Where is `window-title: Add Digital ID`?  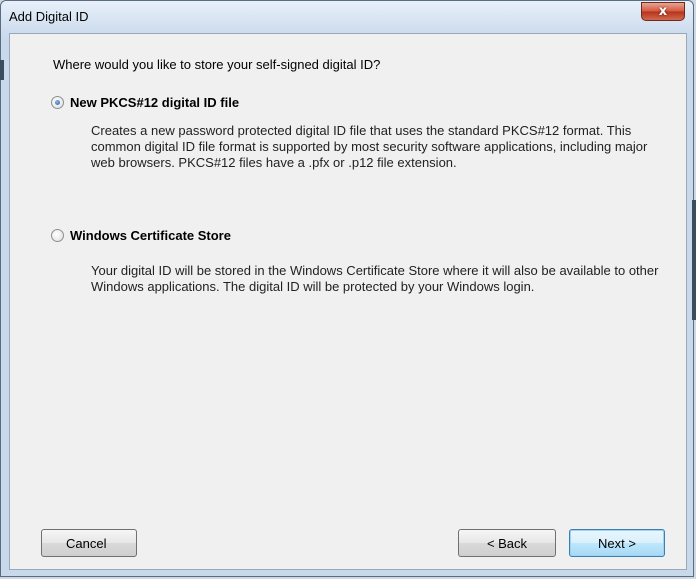
window-title: Add Digital ID is located at coordinates (49, 16).